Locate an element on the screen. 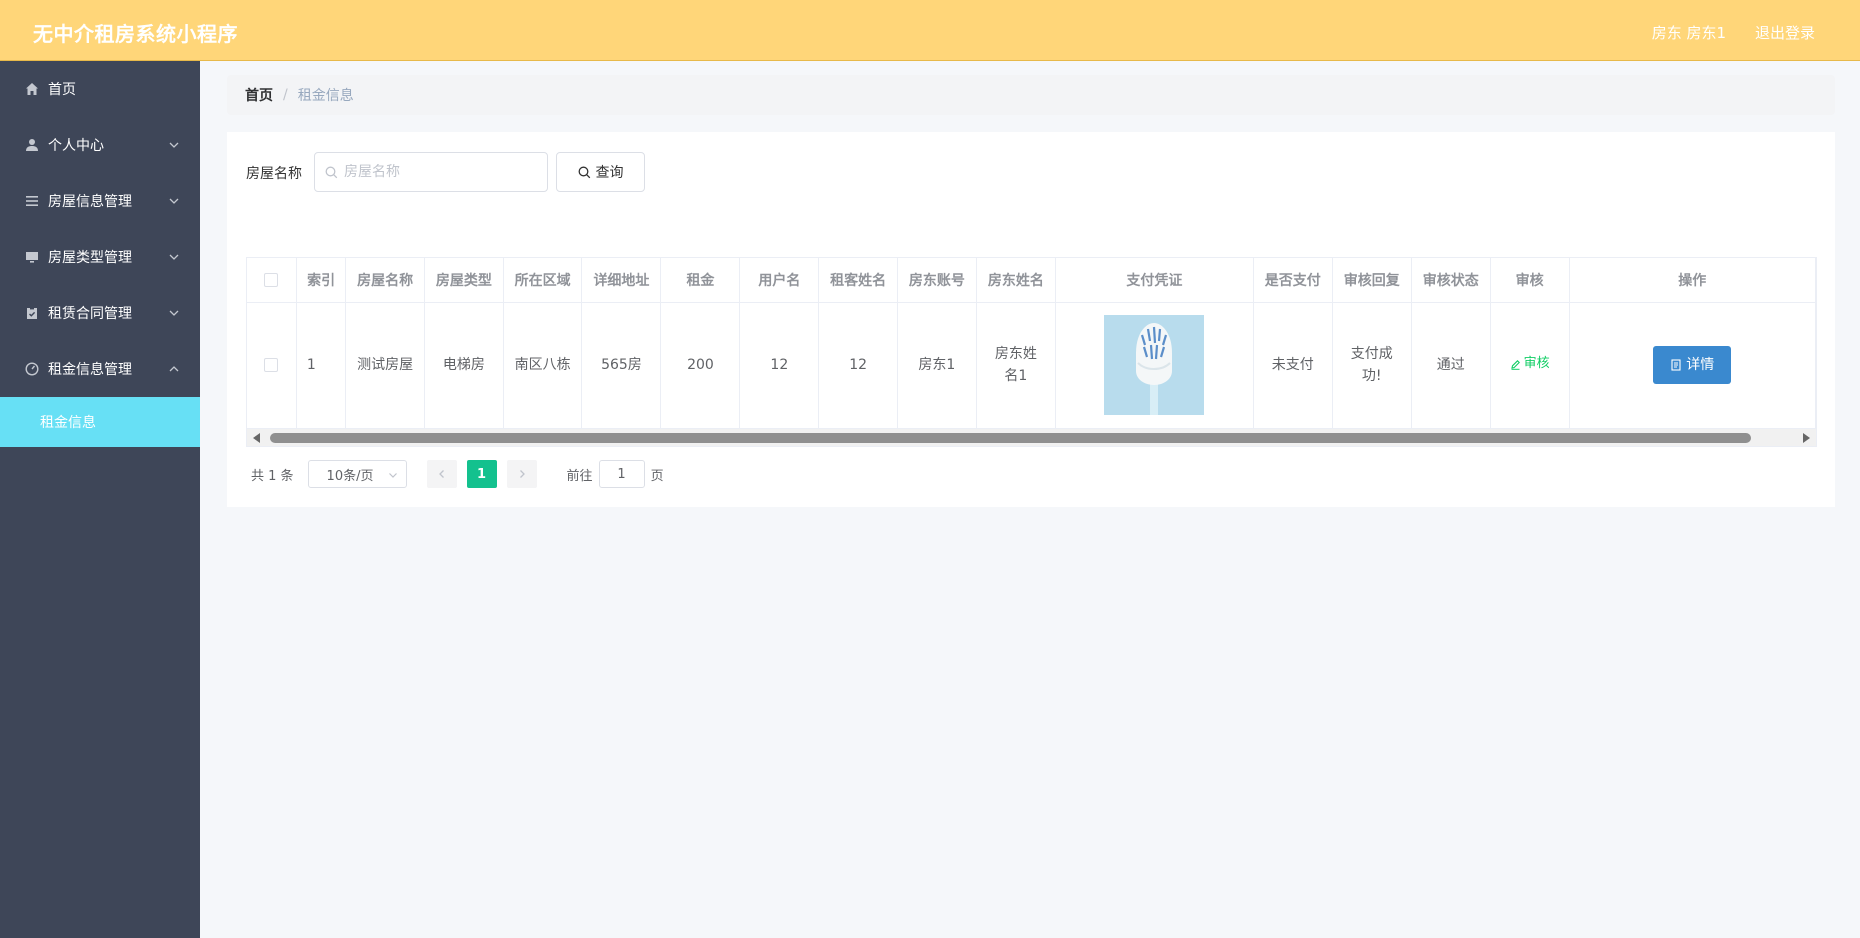  sidebar-item-label: 首页 is located at coordinates (62, 90).